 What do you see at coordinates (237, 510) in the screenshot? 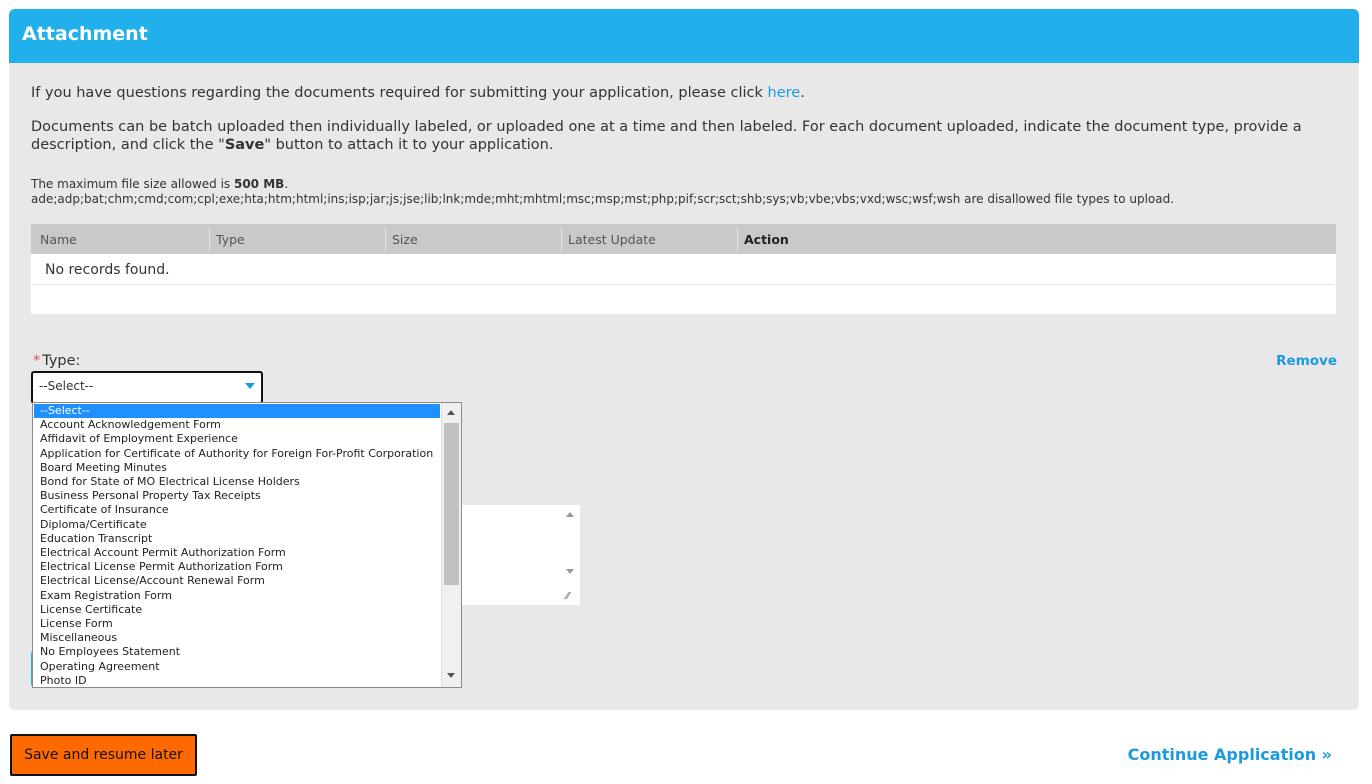
I see `dropdown-option: Certificate of Insurance` at bounding box center [237, 510].